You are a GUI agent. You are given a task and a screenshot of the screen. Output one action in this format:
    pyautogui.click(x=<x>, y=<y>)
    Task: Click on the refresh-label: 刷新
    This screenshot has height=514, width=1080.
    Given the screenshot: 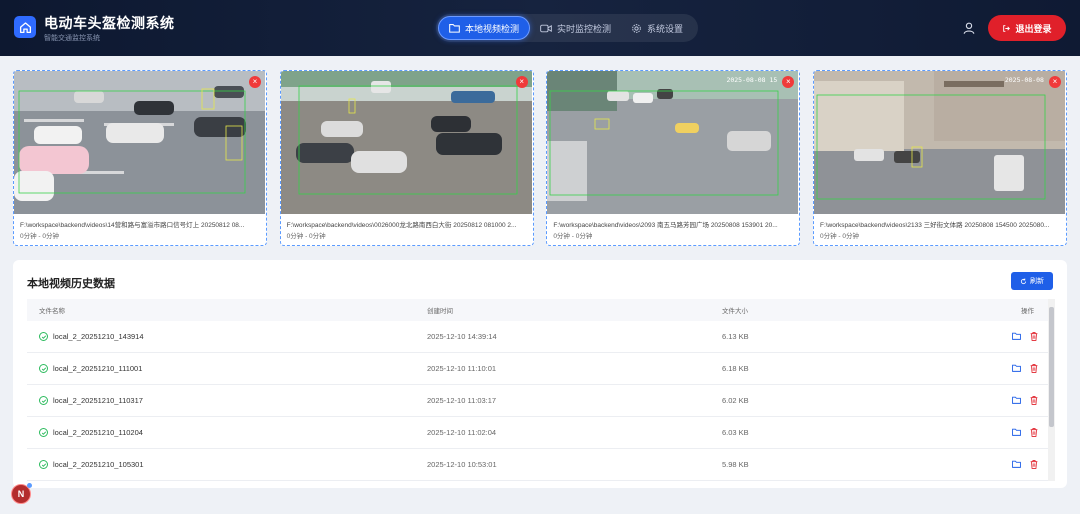 What is the action you would take?
    pyautogui.click(x=1037, y=281)
    